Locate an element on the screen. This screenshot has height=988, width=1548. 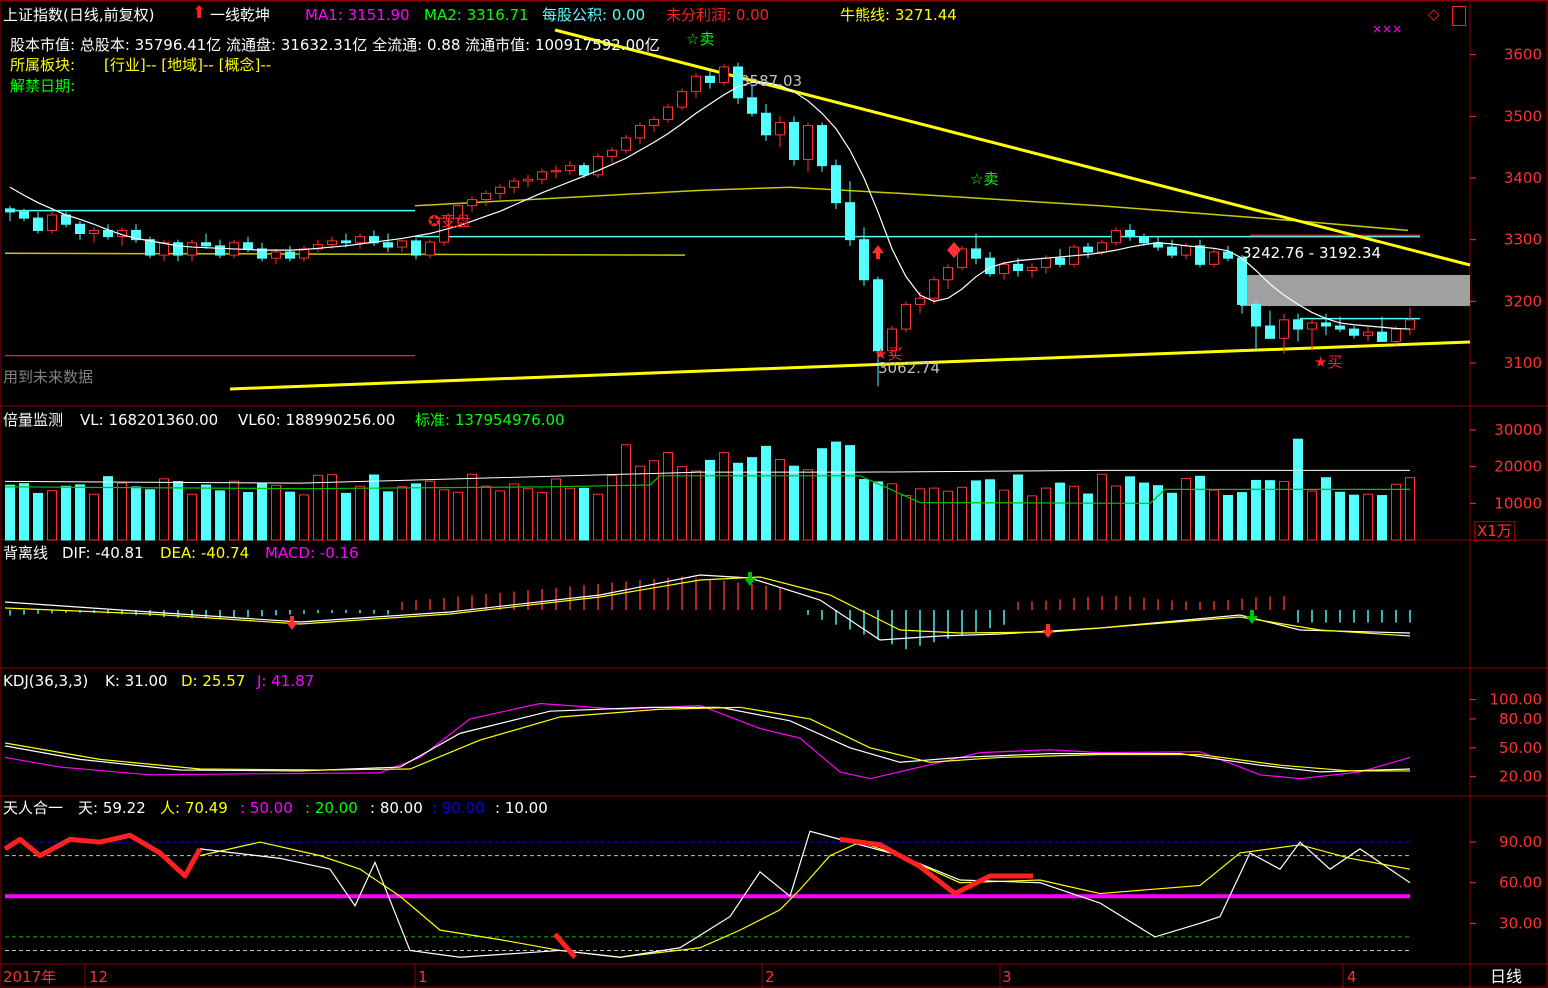
volume-tick-label-1: 20000 is located at coordinates (1518, 467).